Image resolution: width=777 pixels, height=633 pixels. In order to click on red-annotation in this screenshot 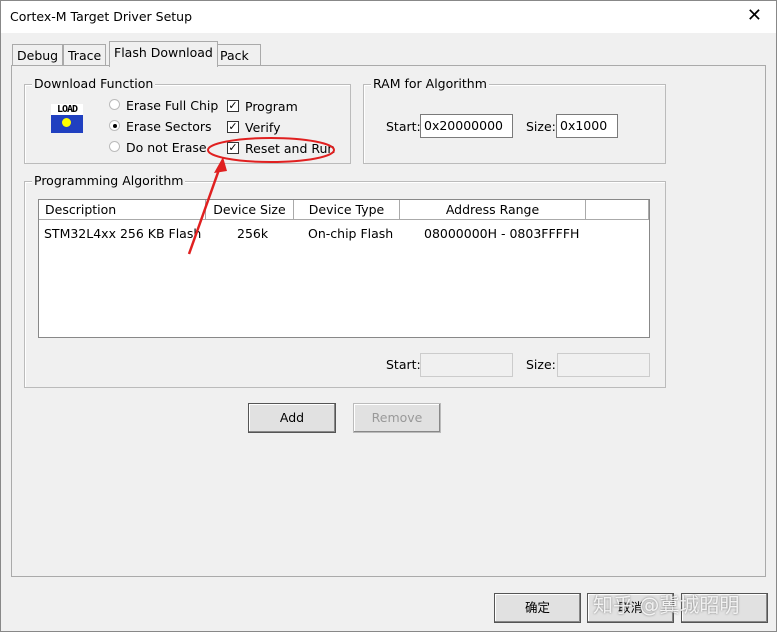, I will do `click(261, 196)`.